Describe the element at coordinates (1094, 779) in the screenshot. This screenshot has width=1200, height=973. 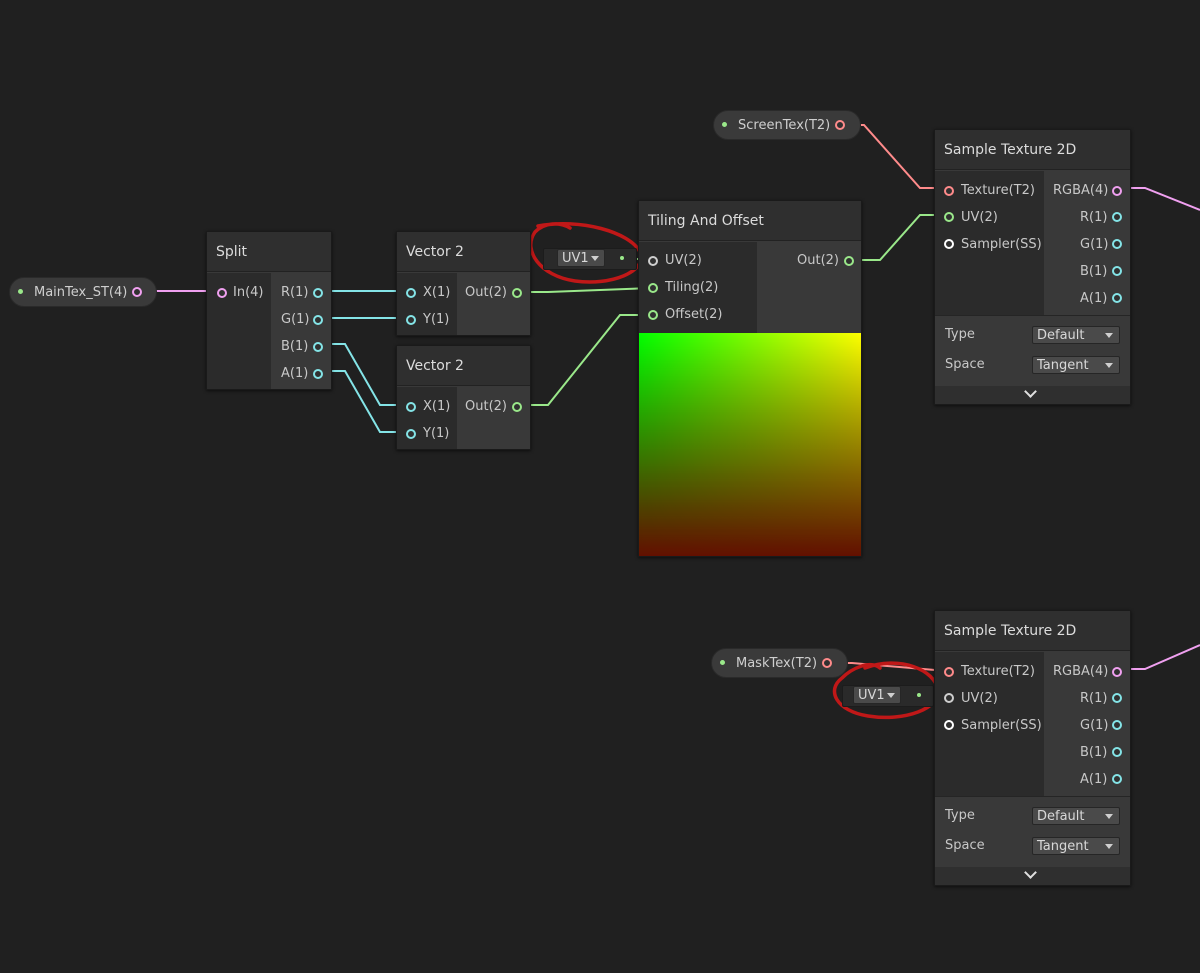
I see `sample-bottom-a-label: A(1)` at that location.